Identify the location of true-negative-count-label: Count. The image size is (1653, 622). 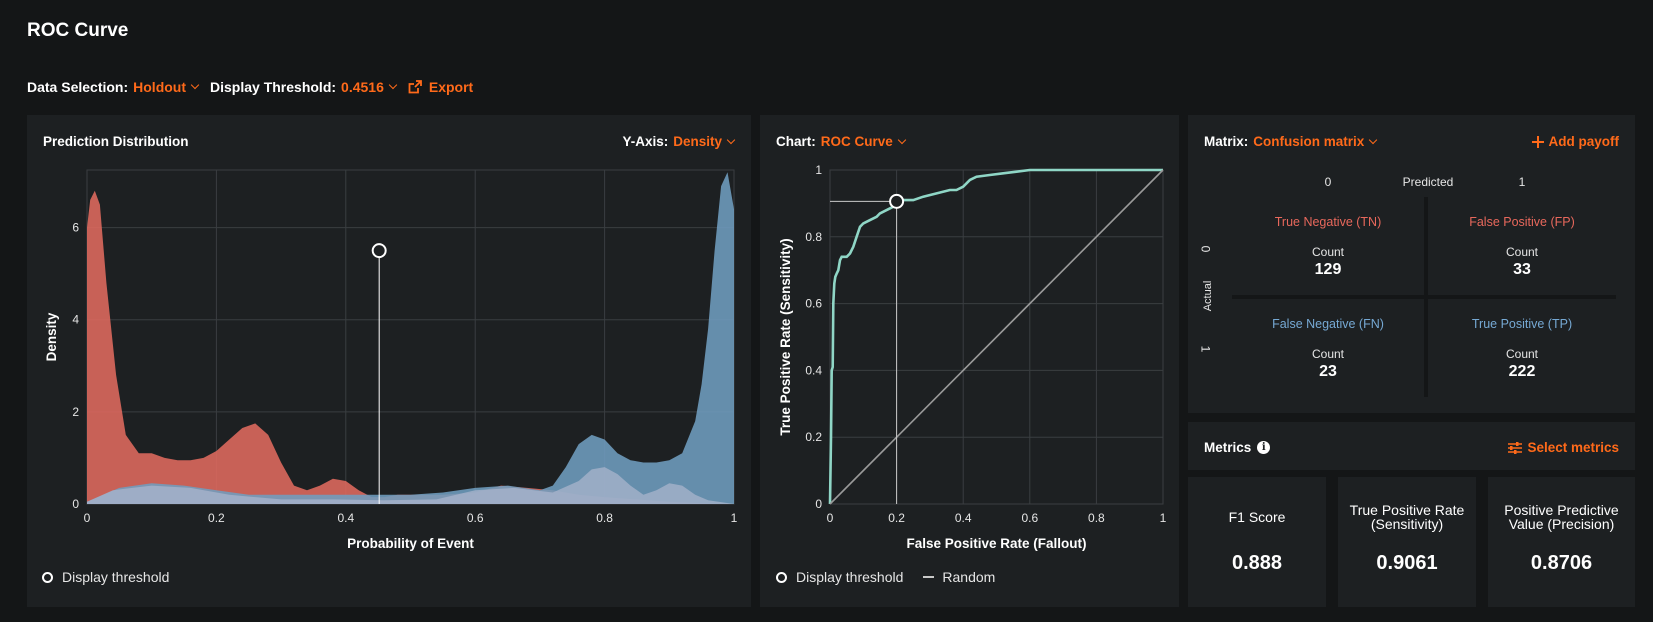
(1328, 252).